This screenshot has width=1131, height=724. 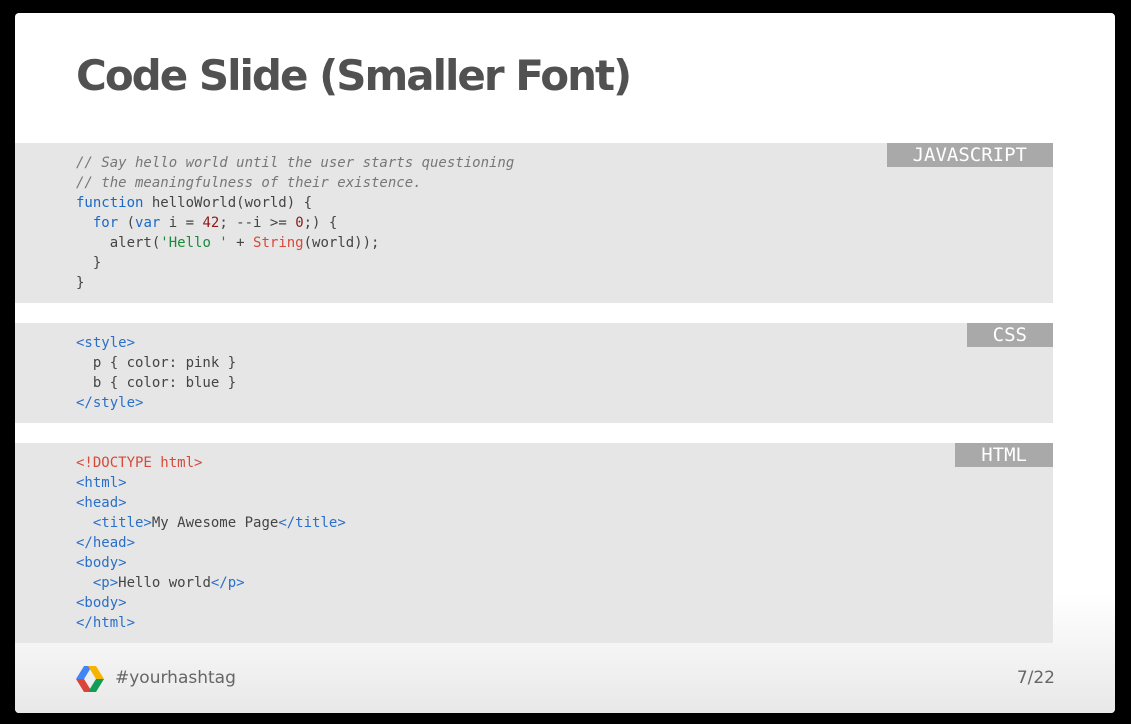 I want to click on code-line: <style>, so click(x=106, y=343).